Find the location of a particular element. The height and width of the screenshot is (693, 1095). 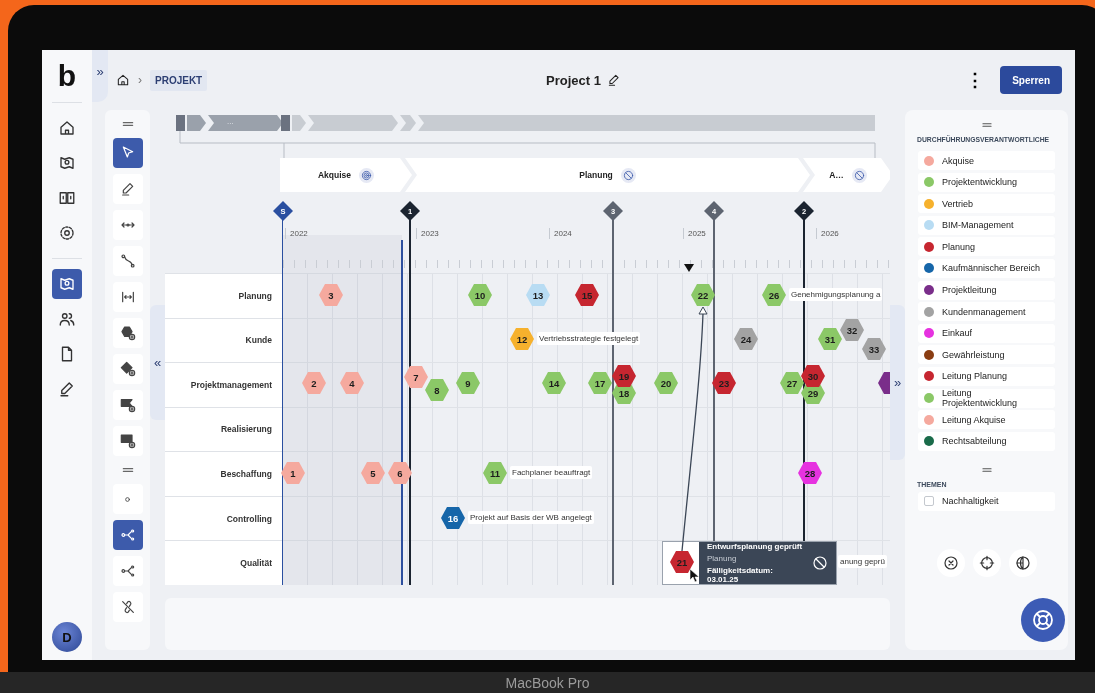

legend-item: Gewährleistung is located at coordinates (986, 355).